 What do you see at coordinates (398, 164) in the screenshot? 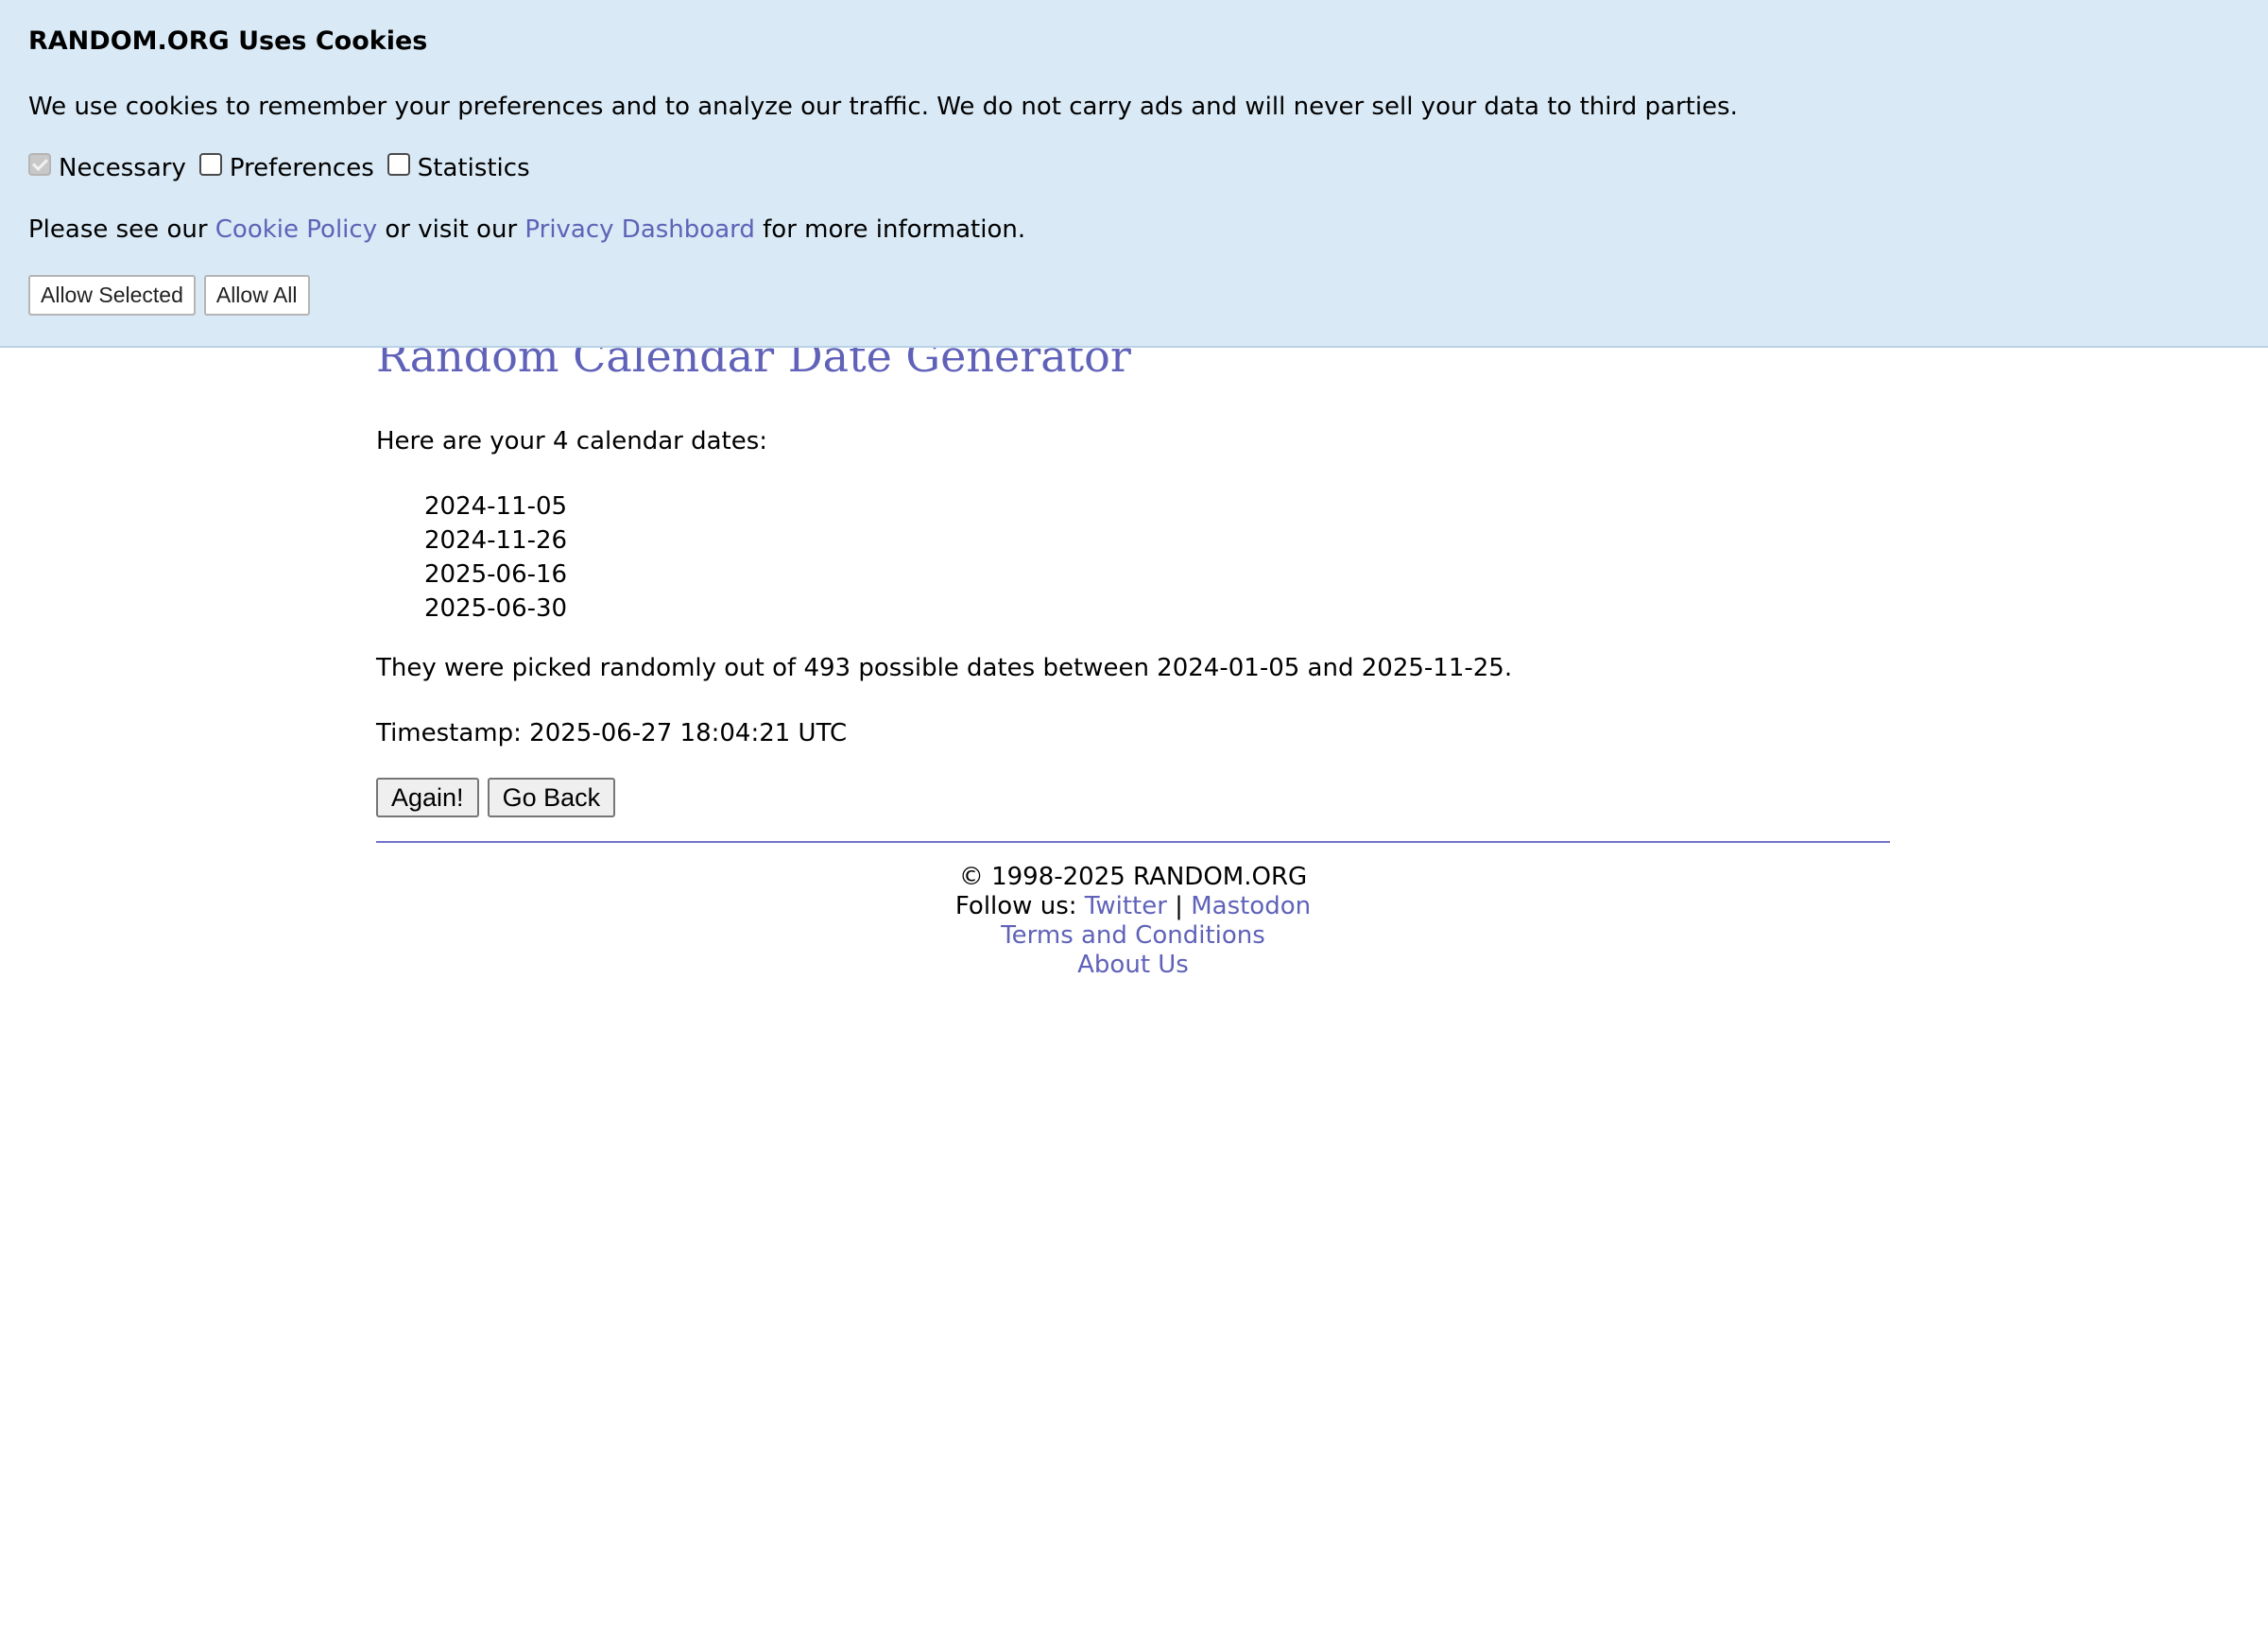
I see `statistics-checkbox` at bounding box center [398, 164].